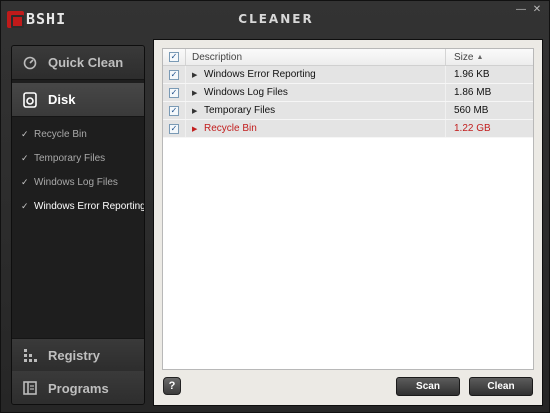 Image resolution: width=550 pixels, height=413 pixels. I want to click on disk-item-recycle-bin: ✓ Recycle Bin, so click(78, 134).